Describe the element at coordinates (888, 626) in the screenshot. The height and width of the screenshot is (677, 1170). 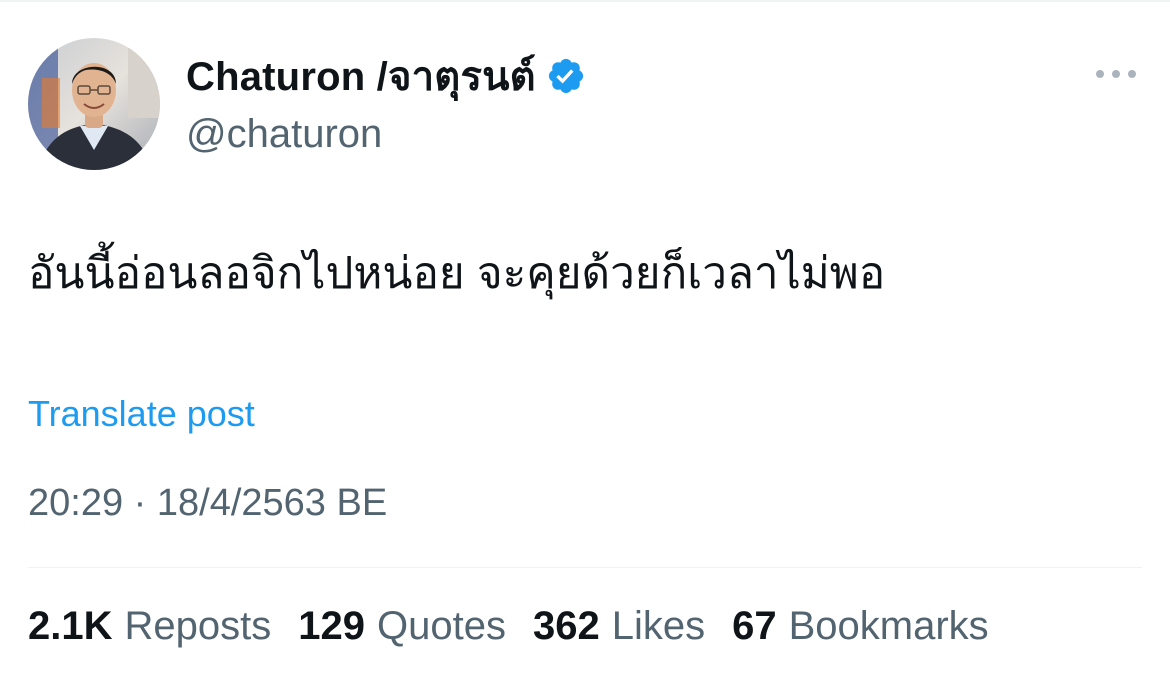
I see `bookmarks-label: Bookmarks` at that location.